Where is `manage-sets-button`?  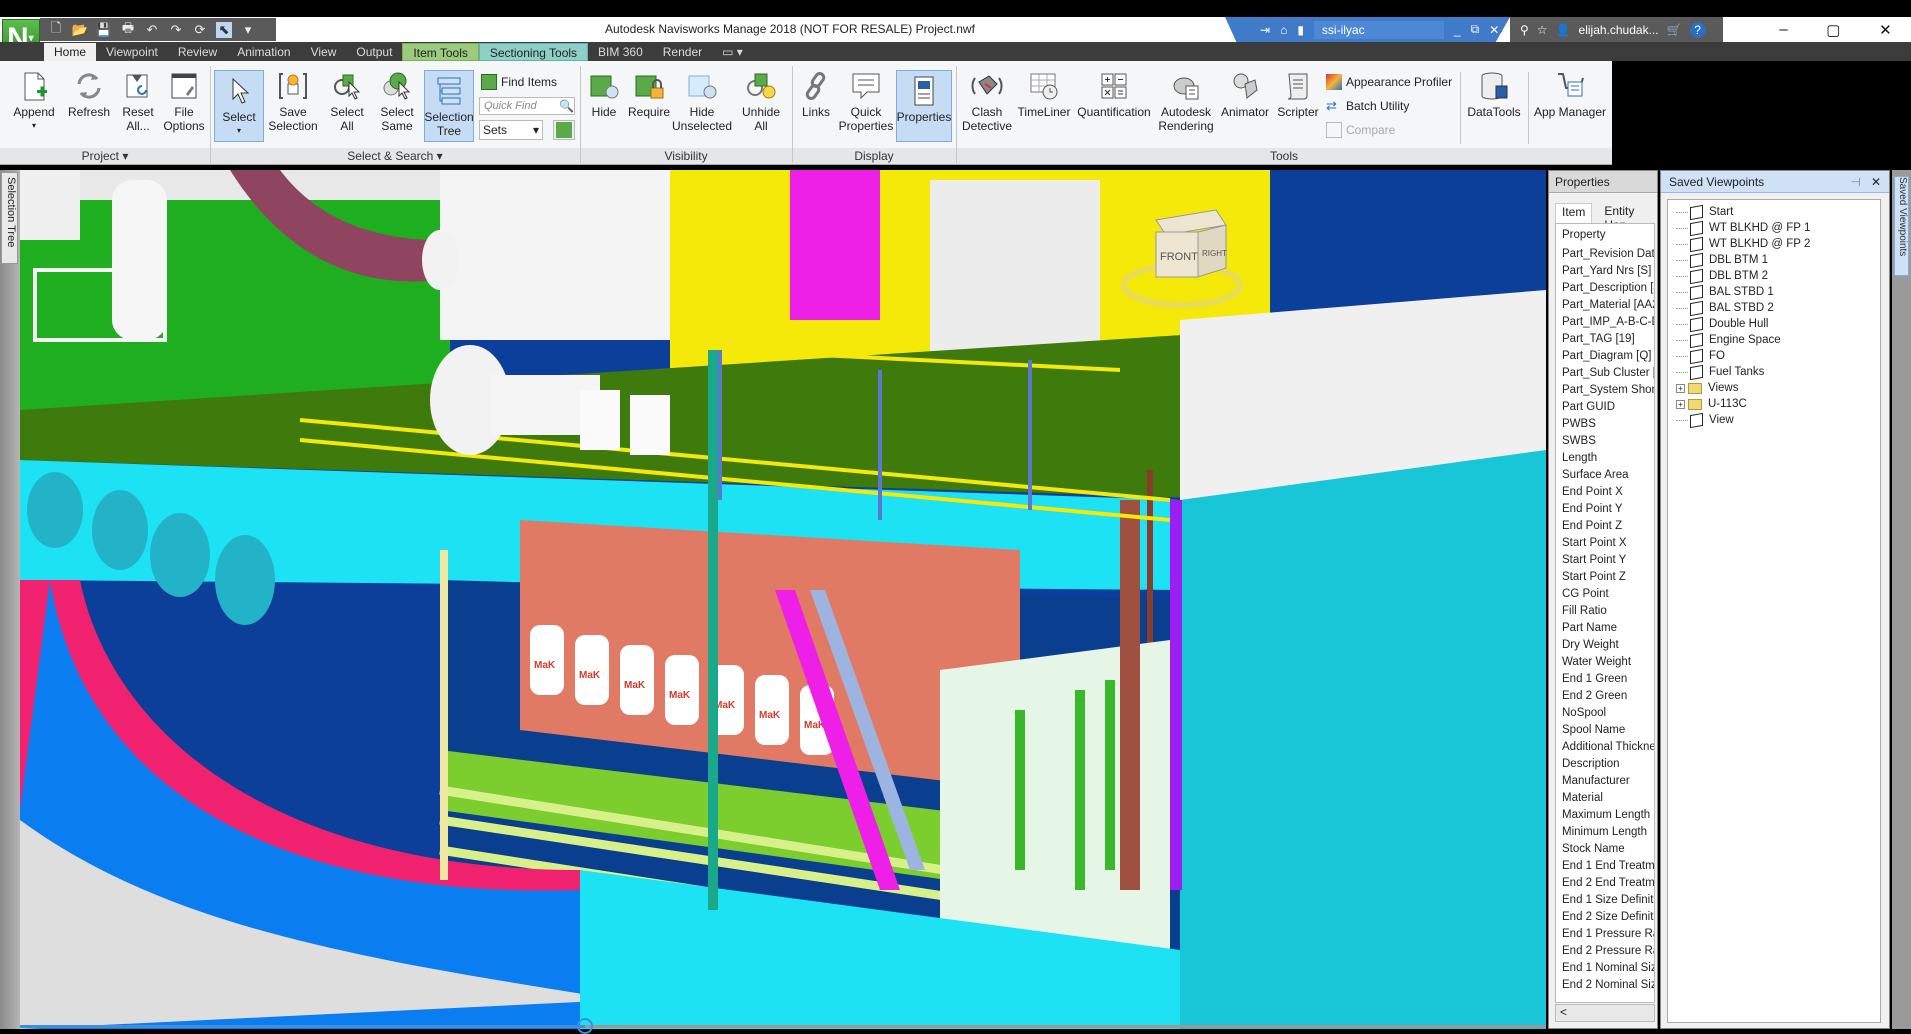
manage-sets-button is located at coordinates (564, 130).